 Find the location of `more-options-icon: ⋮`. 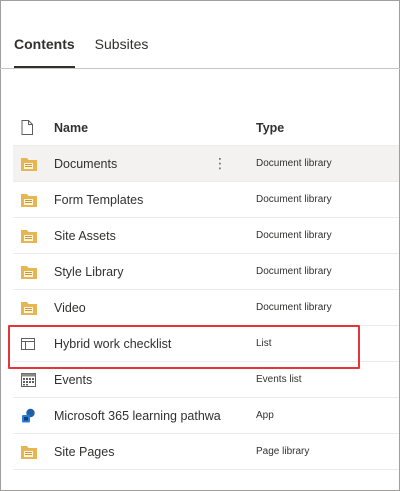

more-options-icon: ⋮ is located at coordinates (220, 163).